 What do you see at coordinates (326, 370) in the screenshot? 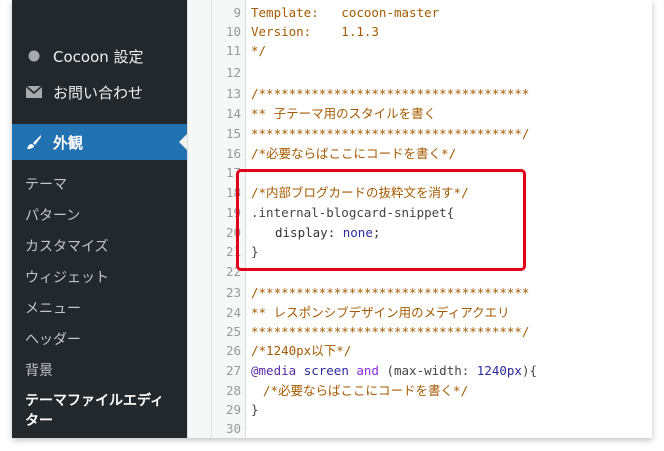
I see `media-type: screen` at bounding box center [326, 370].